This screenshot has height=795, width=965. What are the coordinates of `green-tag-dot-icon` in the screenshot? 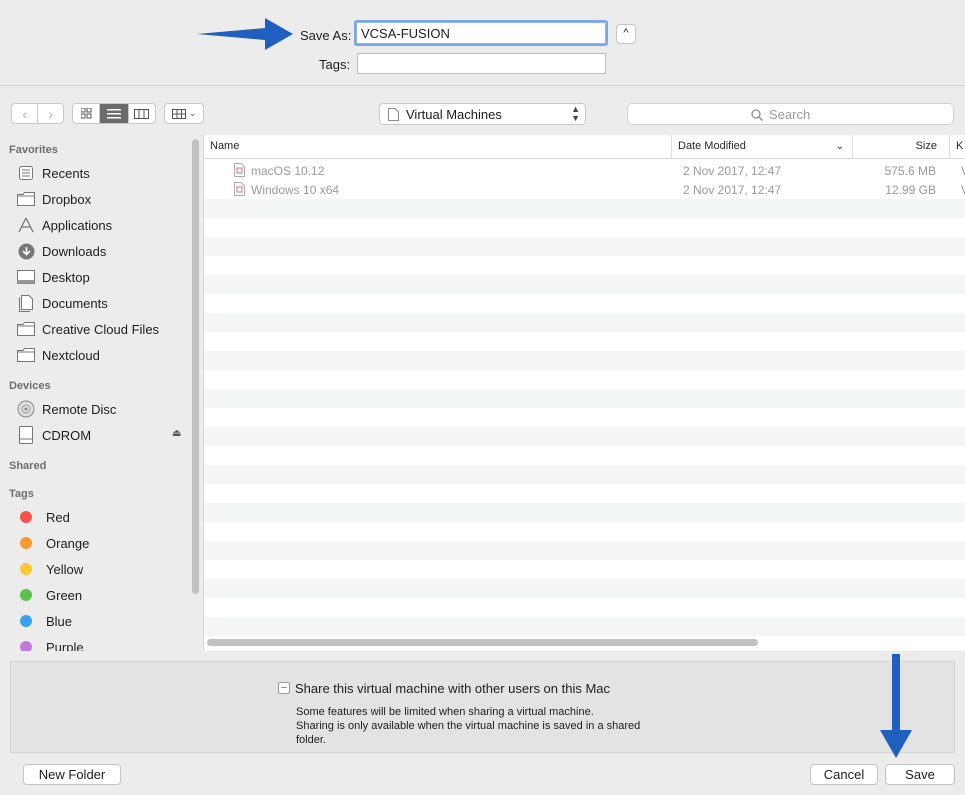 It's located at (26, 595).